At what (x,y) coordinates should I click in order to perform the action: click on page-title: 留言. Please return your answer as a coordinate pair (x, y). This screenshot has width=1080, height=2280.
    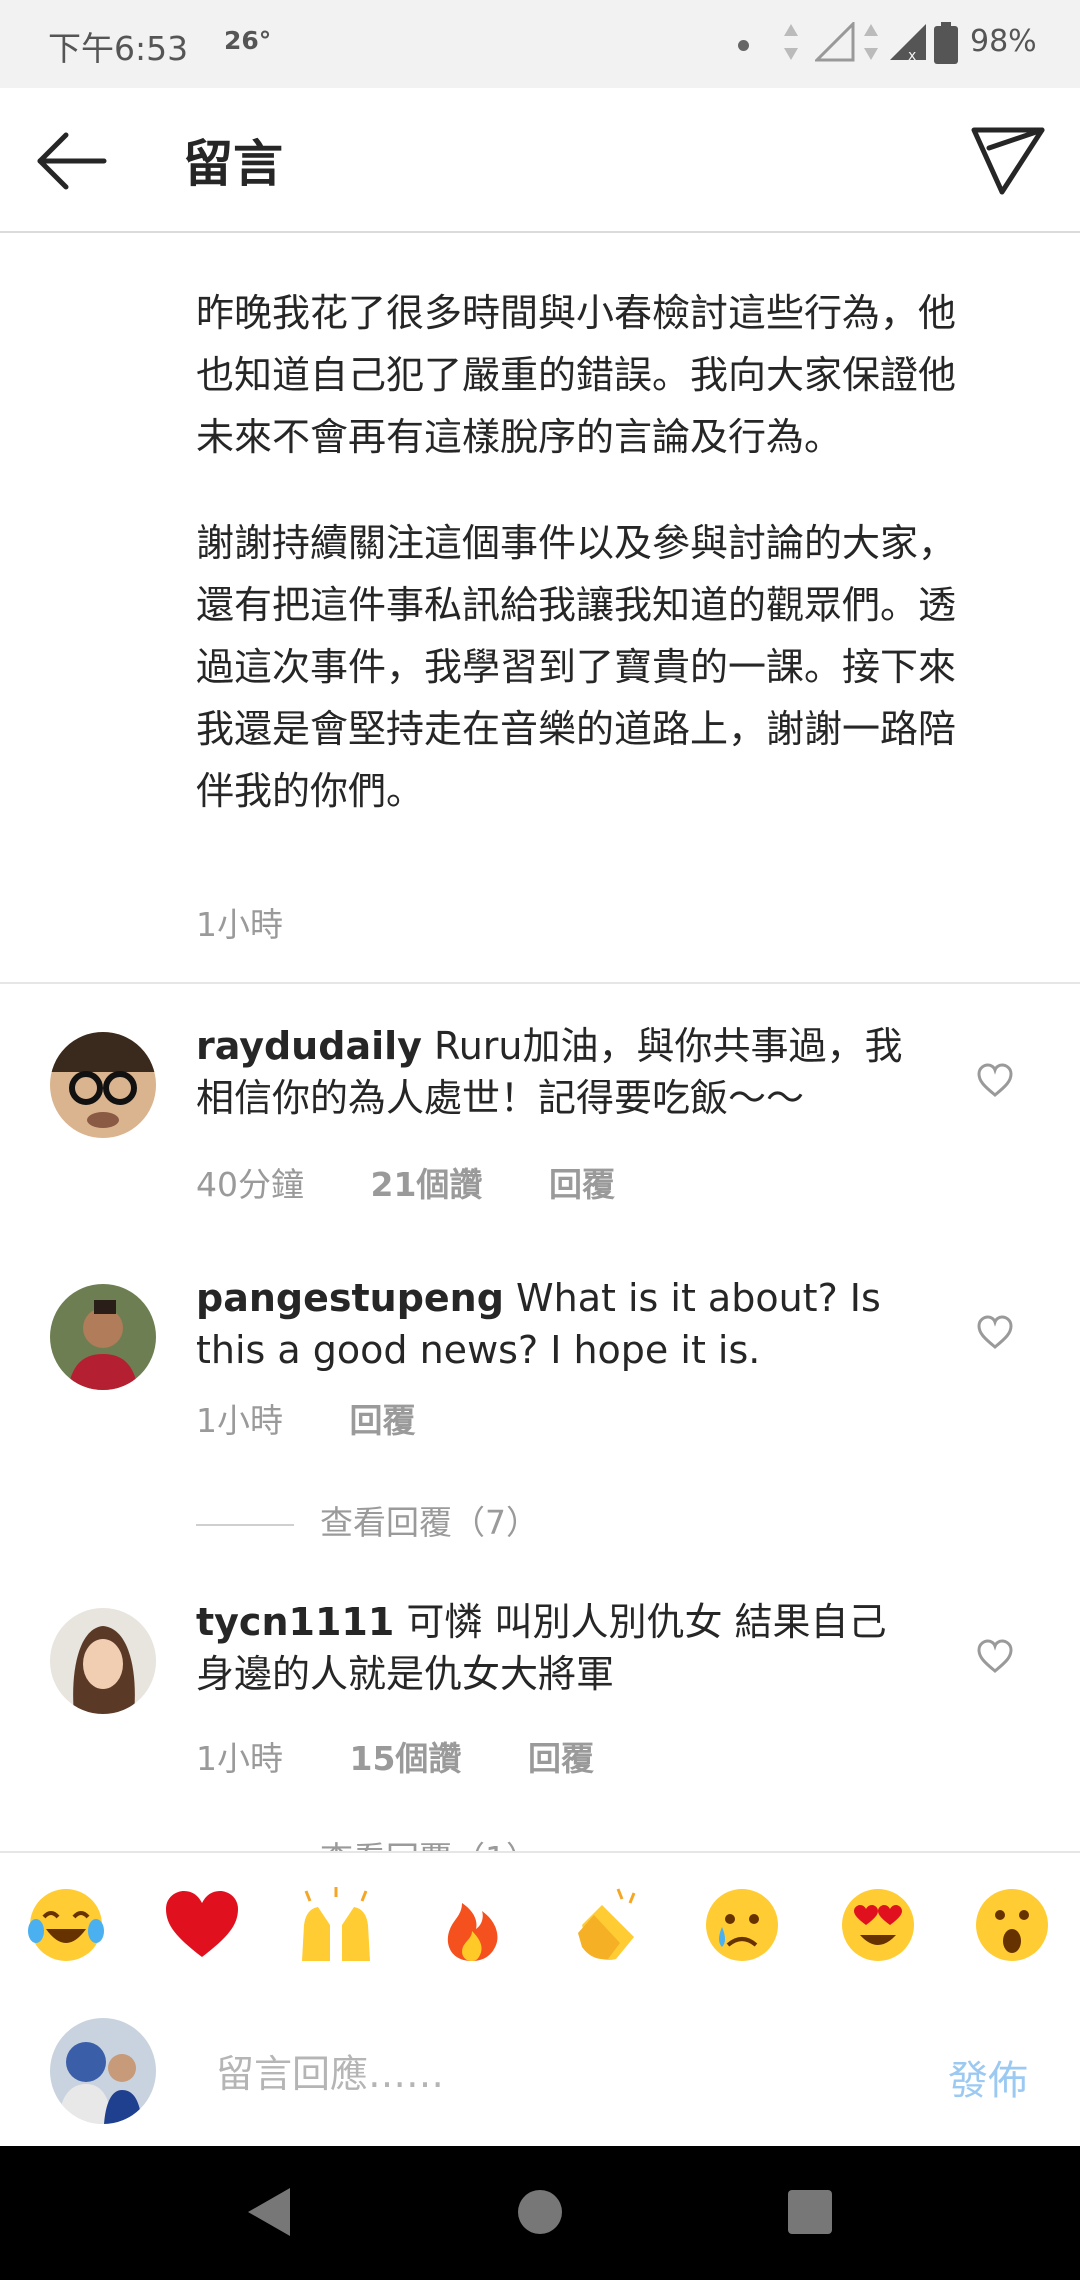
    Looking at the image, I should click on (233, 164).